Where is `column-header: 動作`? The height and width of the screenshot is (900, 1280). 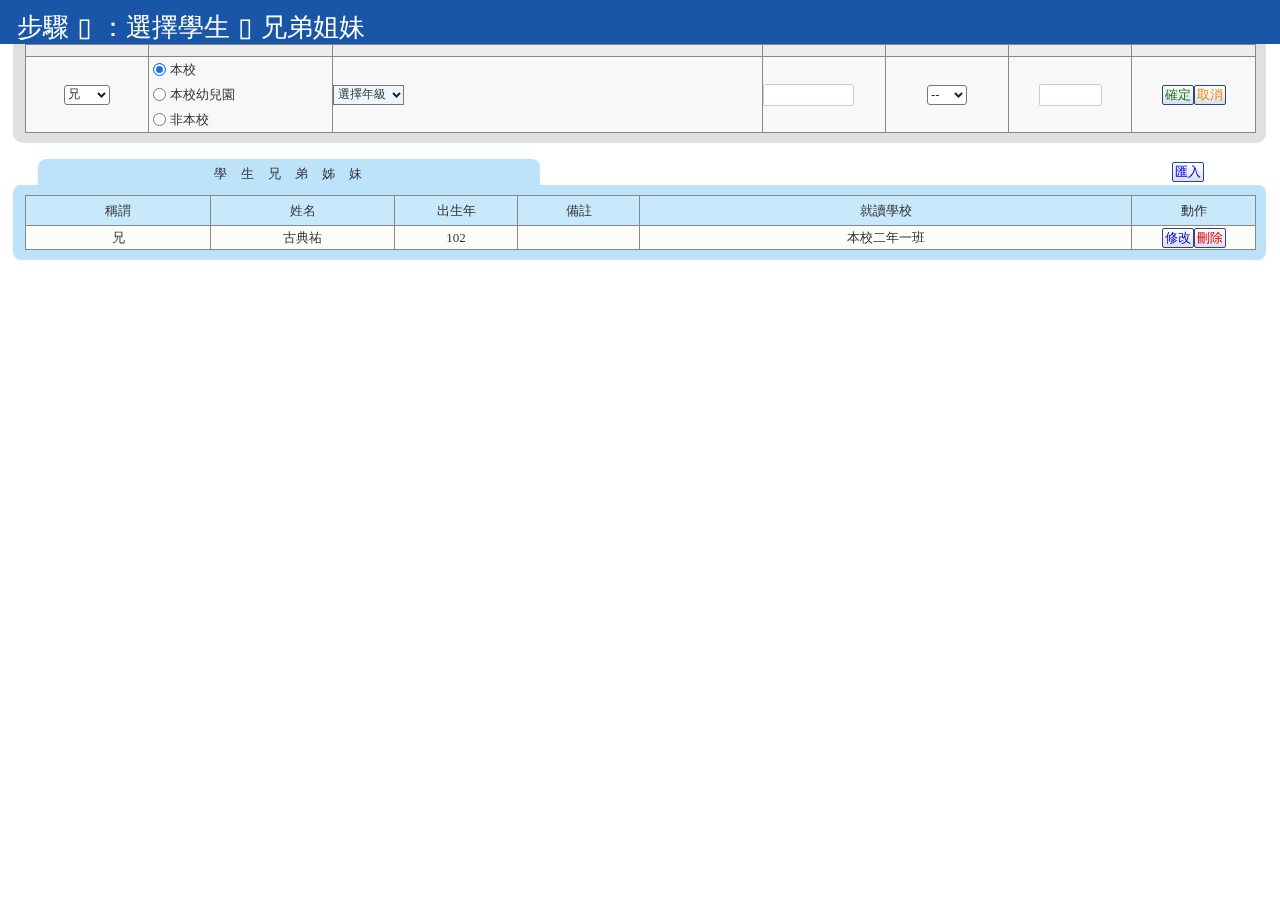 column-header: 動作 is located at coordinates (1193, 210).